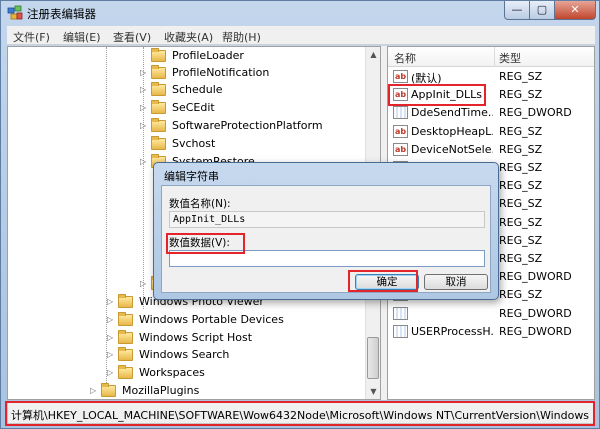 This screenshot has width=600, height=429. I want to click on highlight-status-path, so click(300, 413).